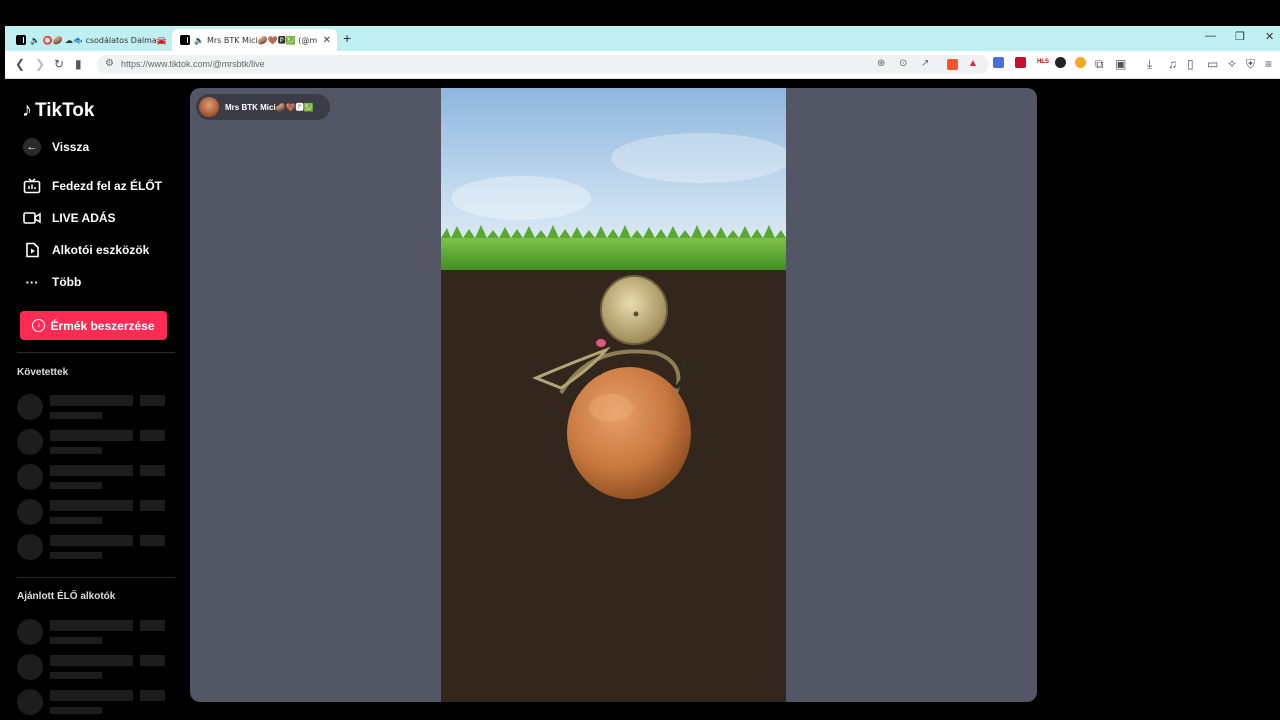 This screenshot has height=720, width=1280. What do you see at coordinates (32, 218) in the screenshot?
I see `video-camera-icon` at bounding box center [32, 218].